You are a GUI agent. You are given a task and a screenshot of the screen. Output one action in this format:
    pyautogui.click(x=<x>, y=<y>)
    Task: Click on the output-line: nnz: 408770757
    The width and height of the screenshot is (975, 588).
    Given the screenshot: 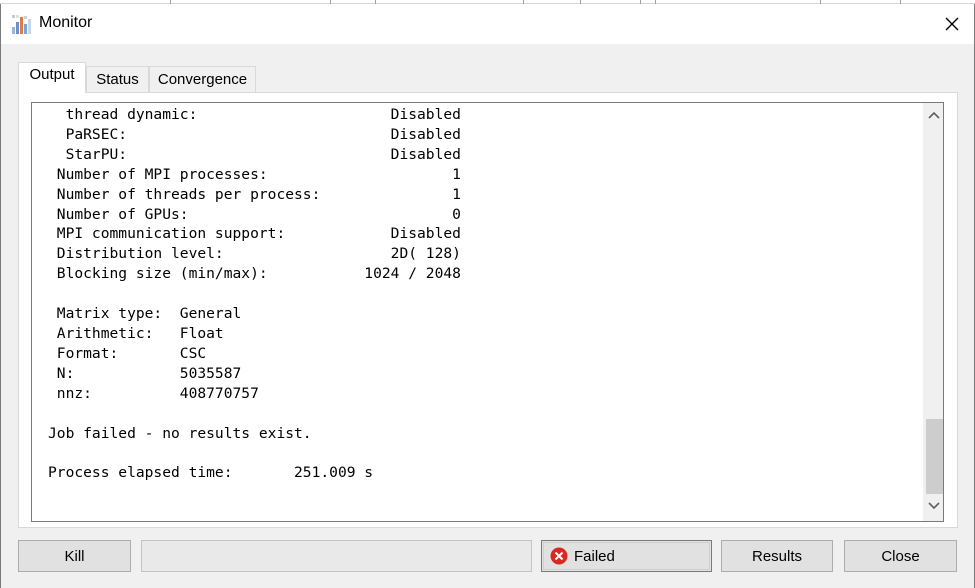 What is the action you would take?
    pyautogui.click(x=153, y=393)
    